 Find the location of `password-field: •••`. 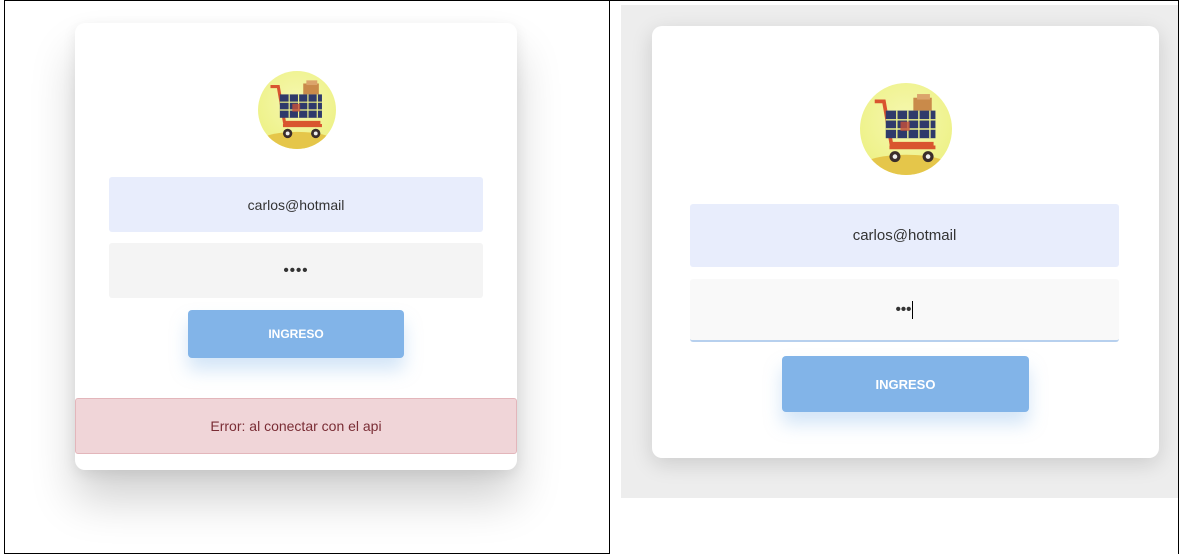

password-field: ••• is located at coordinates (904, 310).